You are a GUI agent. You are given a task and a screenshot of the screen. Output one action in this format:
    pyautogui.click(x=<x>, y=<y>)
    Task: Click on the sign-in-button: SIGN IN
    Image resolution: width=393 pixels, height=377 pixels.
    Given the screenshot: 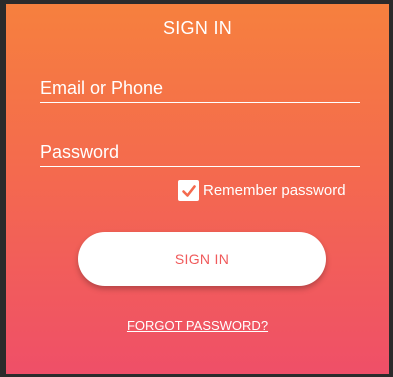 What is the action you would take?
    pyautogui.click(x=202, y=259)
    